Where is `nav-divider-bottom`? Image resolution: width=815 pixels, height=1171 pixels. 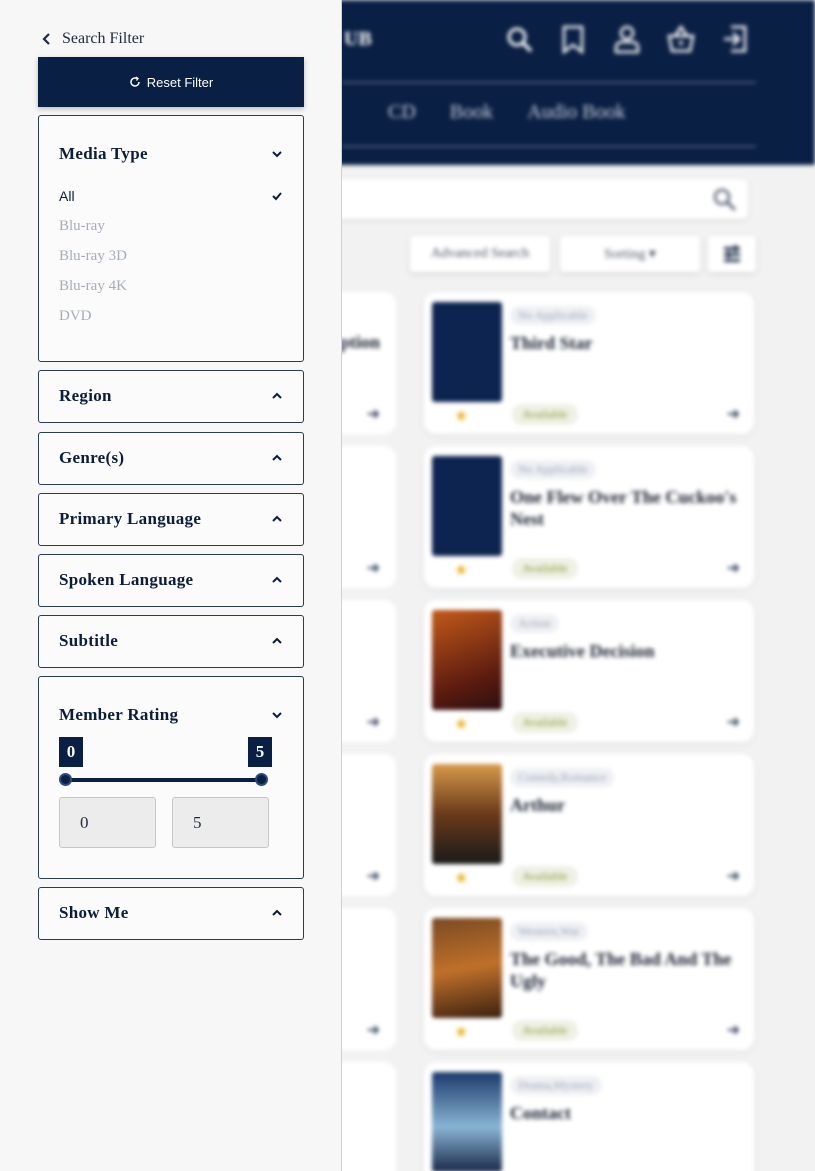
nav-divider-bottom is located at coordinates (549, 146).